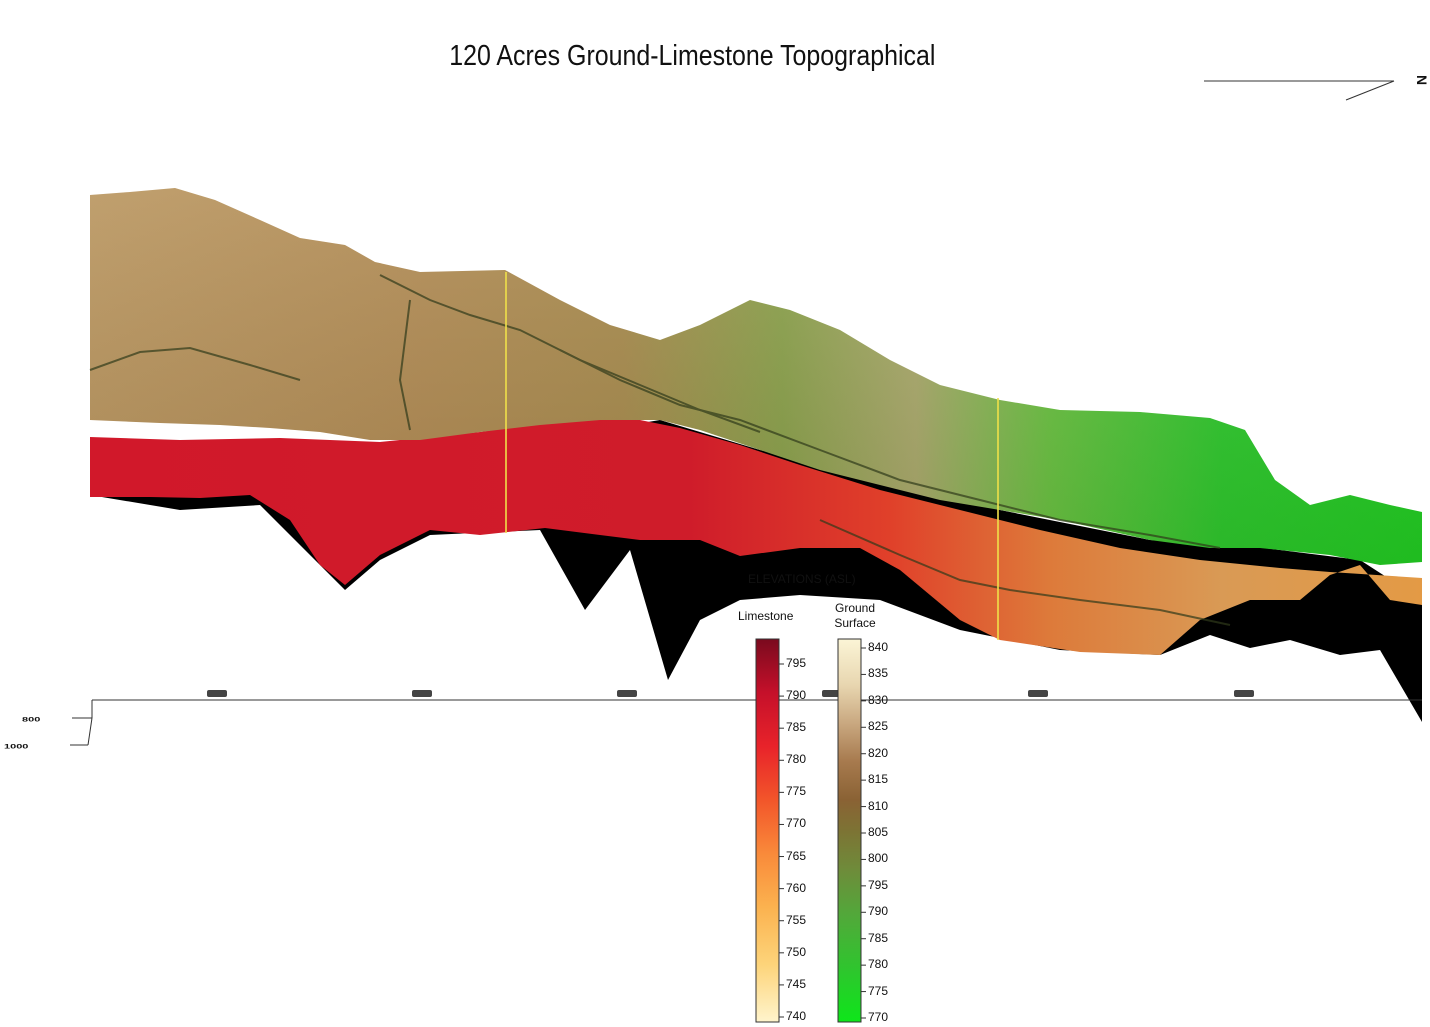 The image size is (1430, 1027). Describe the element at coordinates (878, 911) in the screenshot. I see `ground-tick-label: 790` at that location.